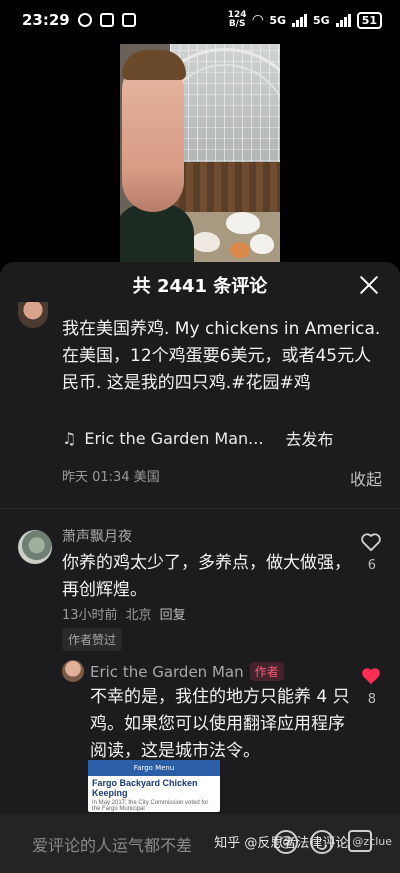  Describe the element at coordinates (154, 768) in the screenshot. I see `embed-header: Fargo Menu` at that location.